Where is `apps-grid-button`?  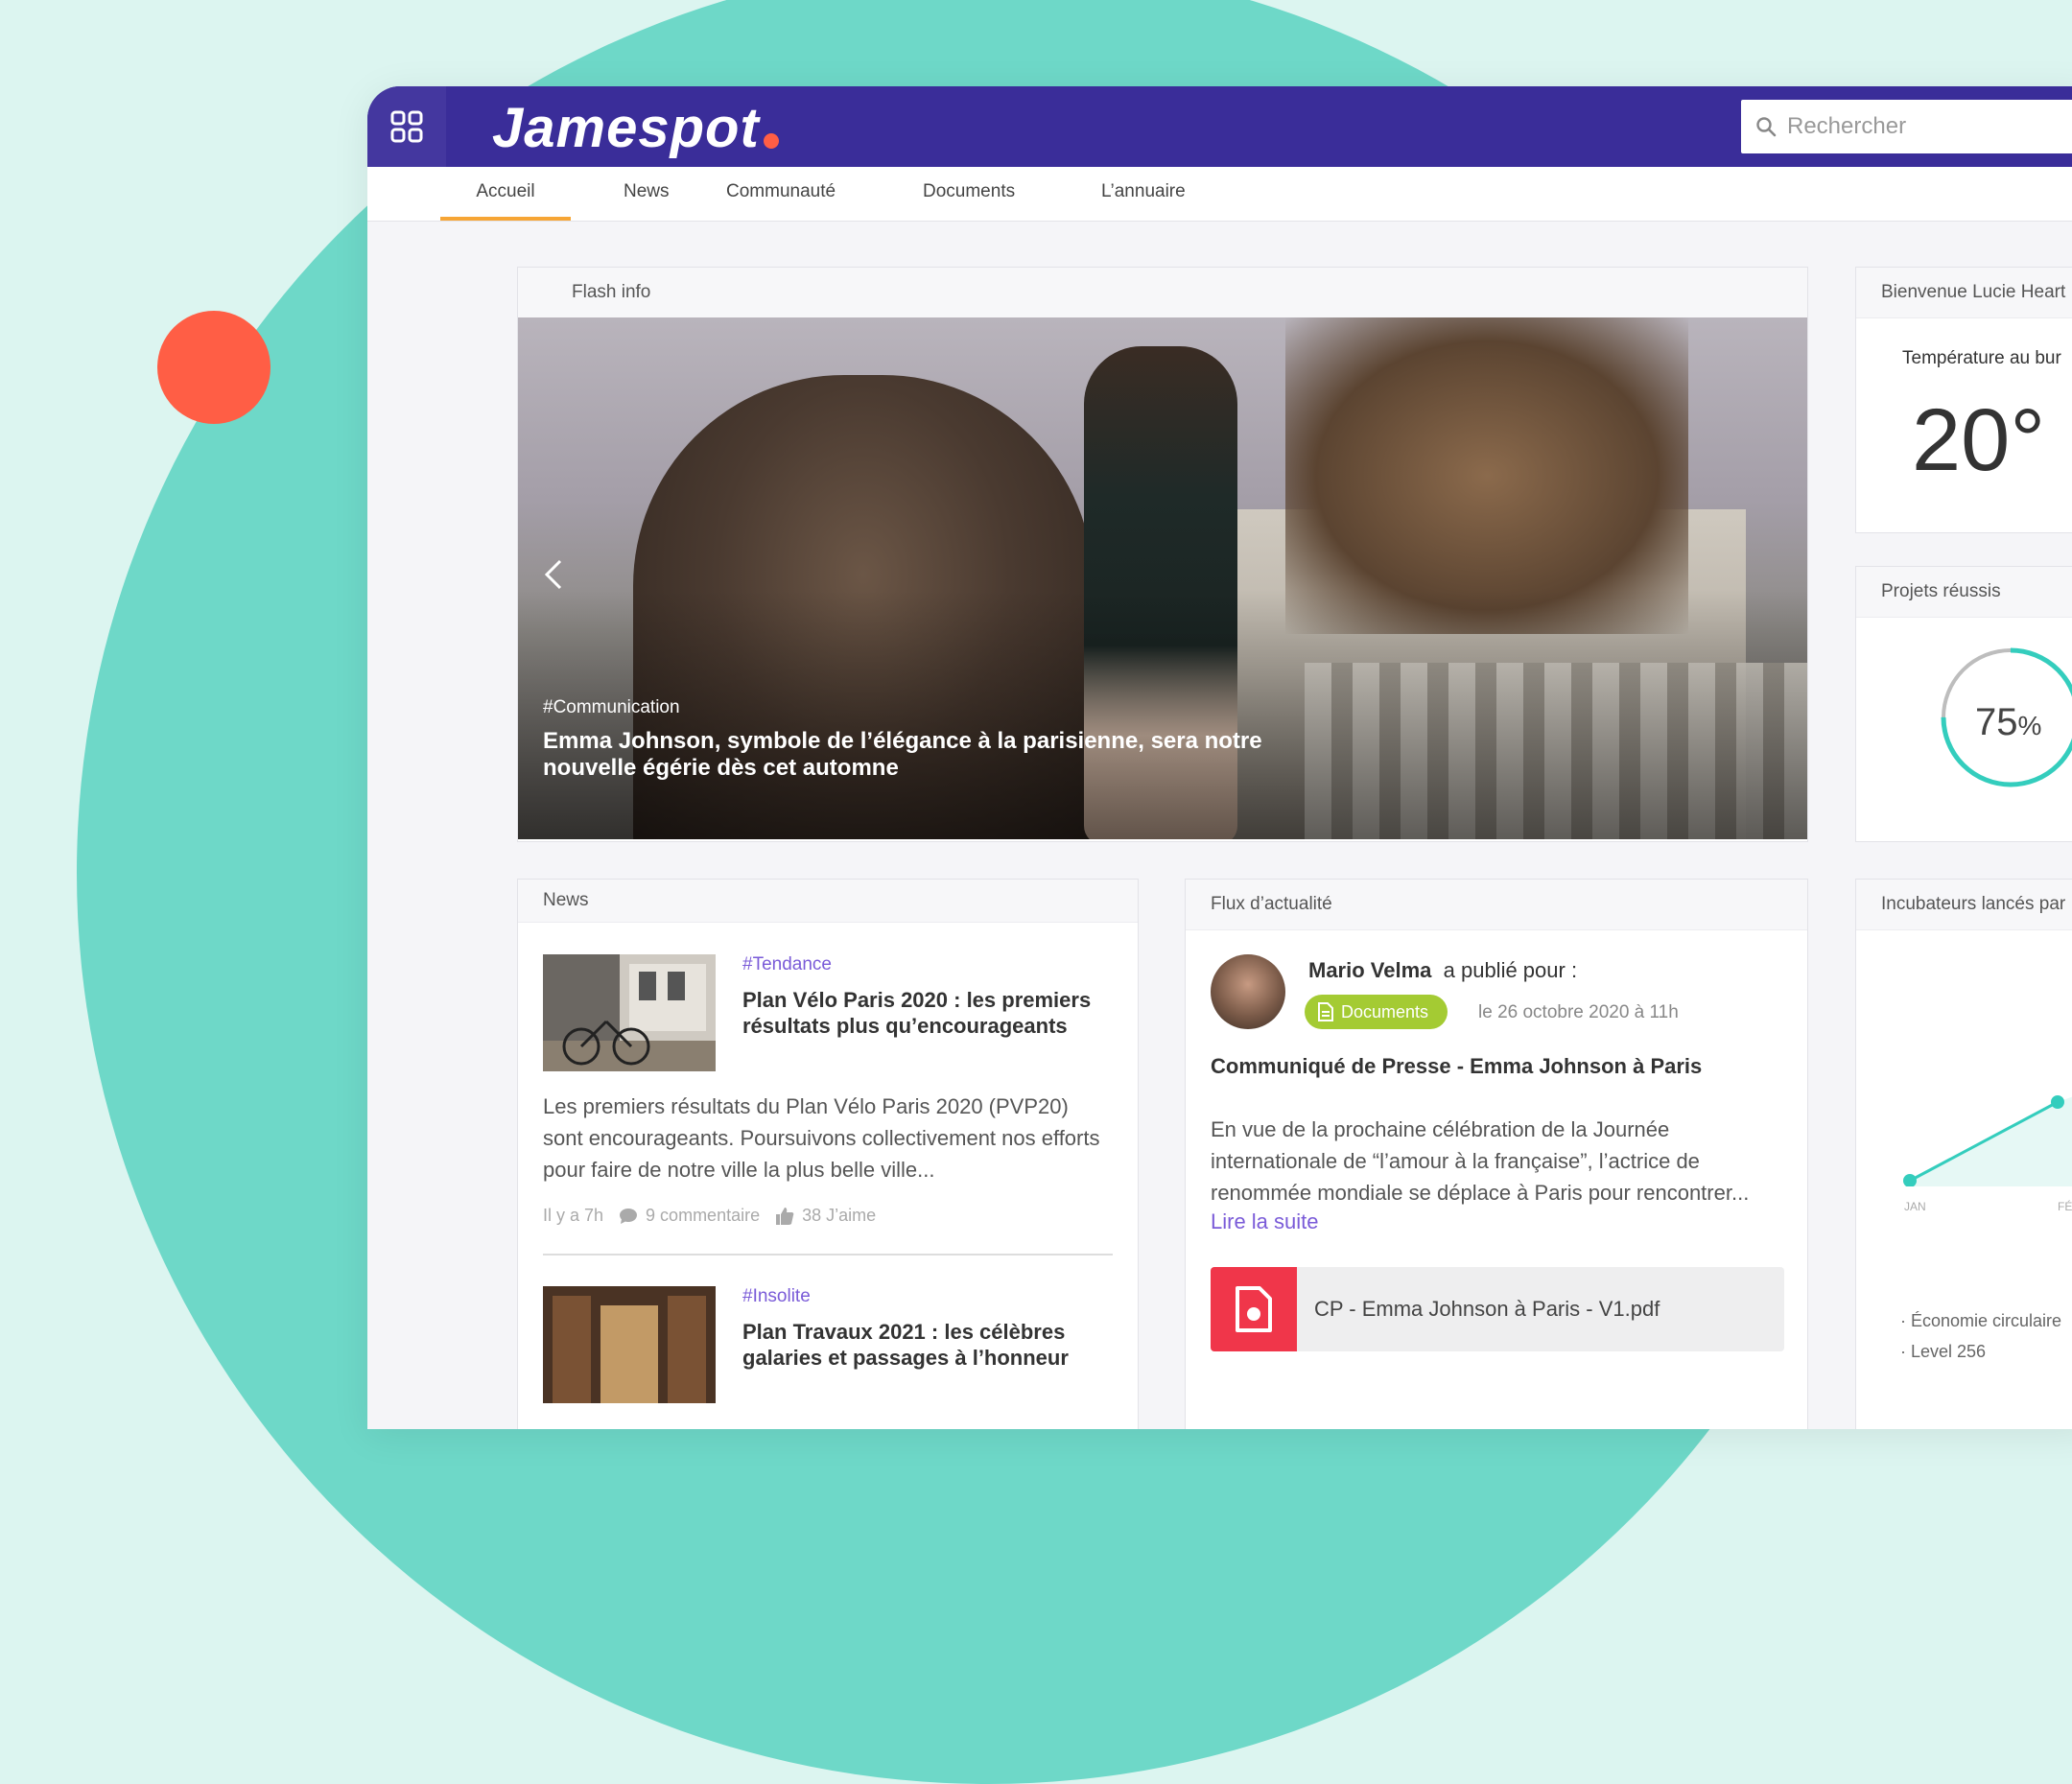 apps-grid-button is located at coordinates (406, 127).